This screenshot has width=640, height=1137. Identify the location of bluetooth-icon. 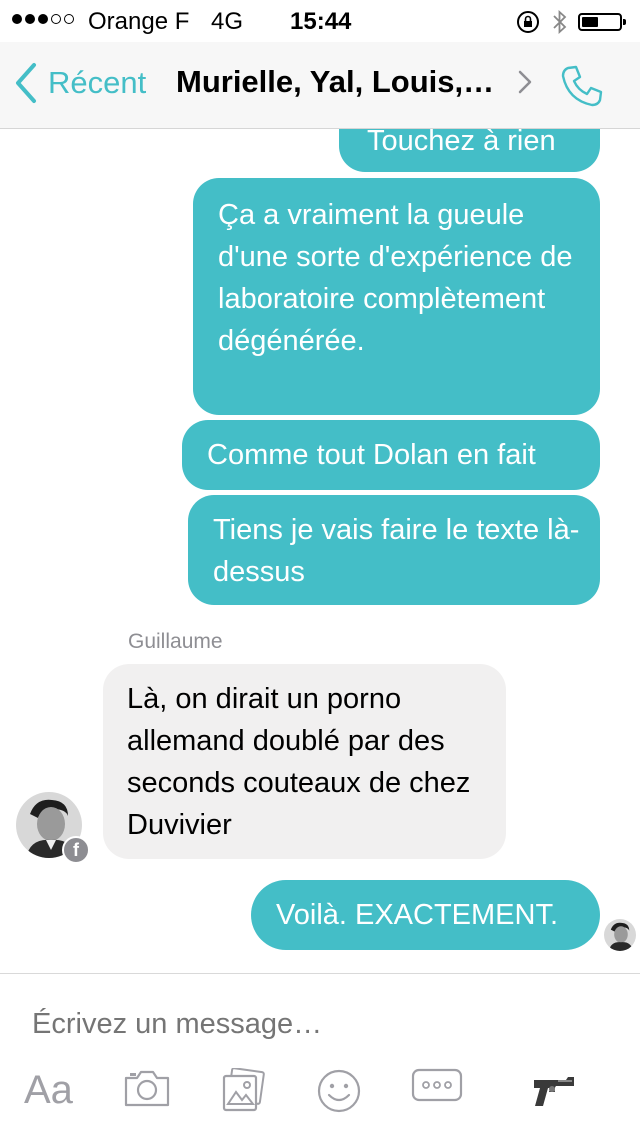
(560, 24).